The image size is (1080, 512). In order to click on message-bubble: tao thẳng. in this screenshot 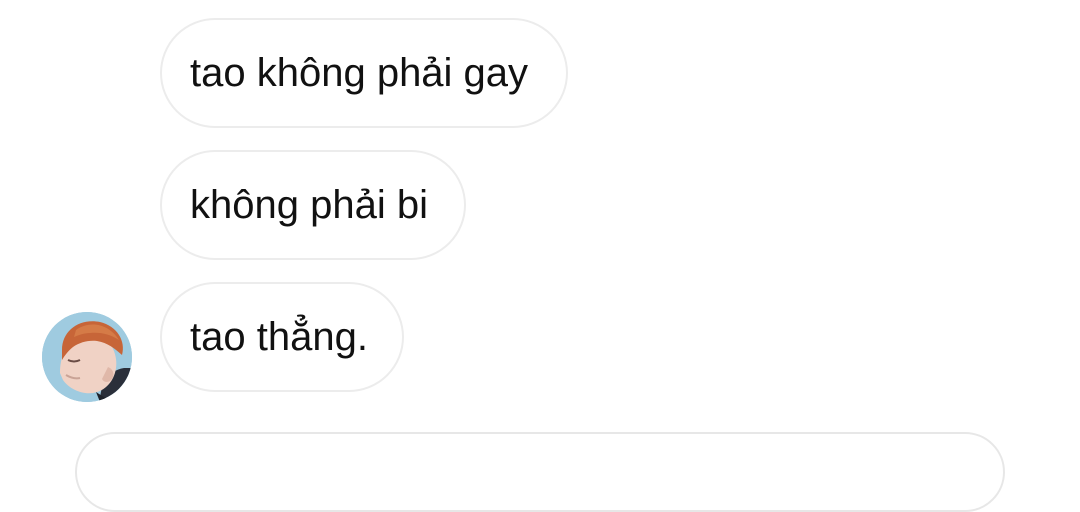, I will do `click(282, 337)`.